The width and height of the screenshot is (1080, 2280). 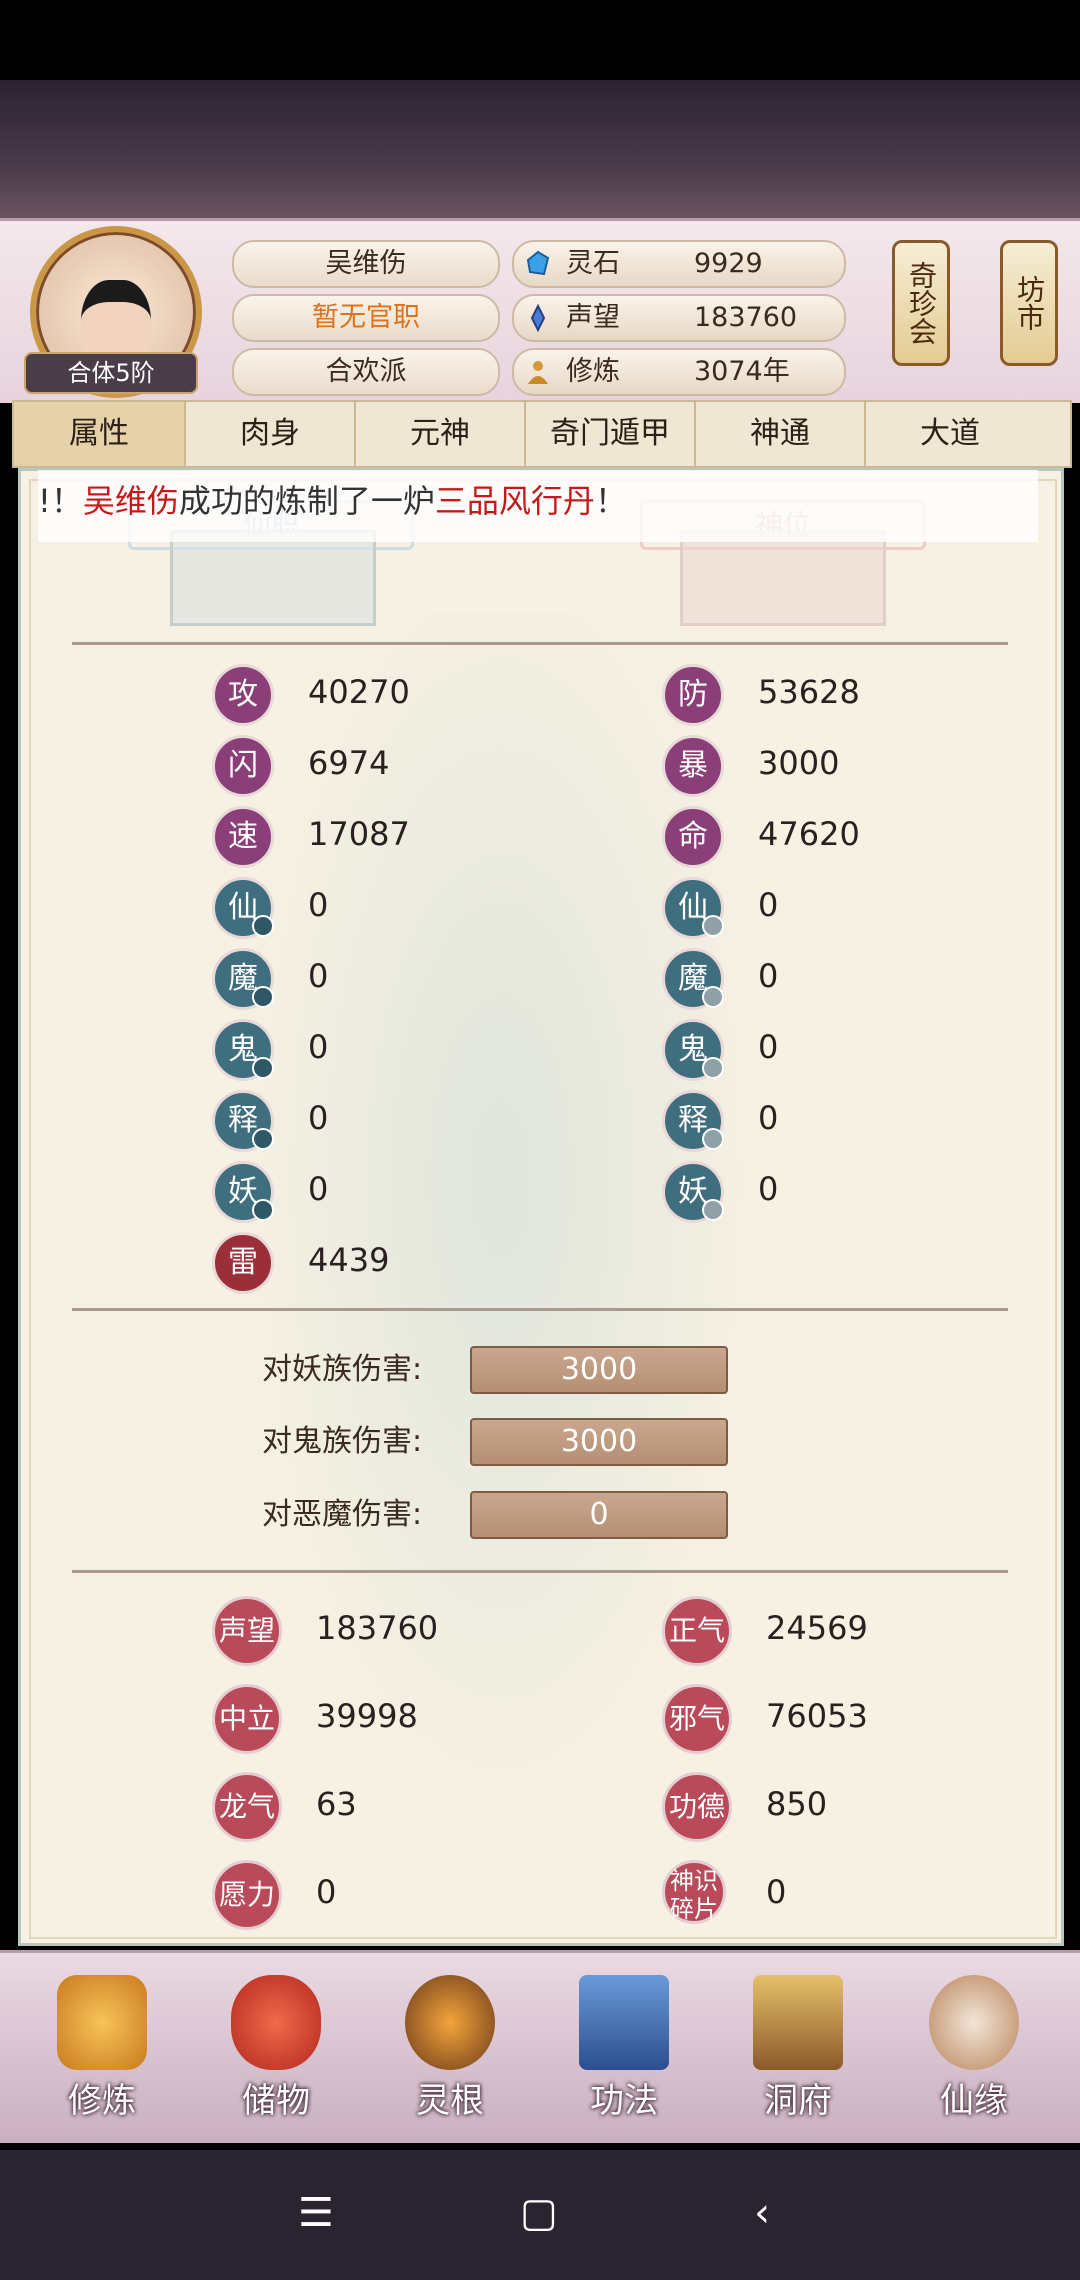 What do you see at coordinates (271, 434) in the screenshot?
I see `tab-body: 肉身` at bounding box center [271, 434].